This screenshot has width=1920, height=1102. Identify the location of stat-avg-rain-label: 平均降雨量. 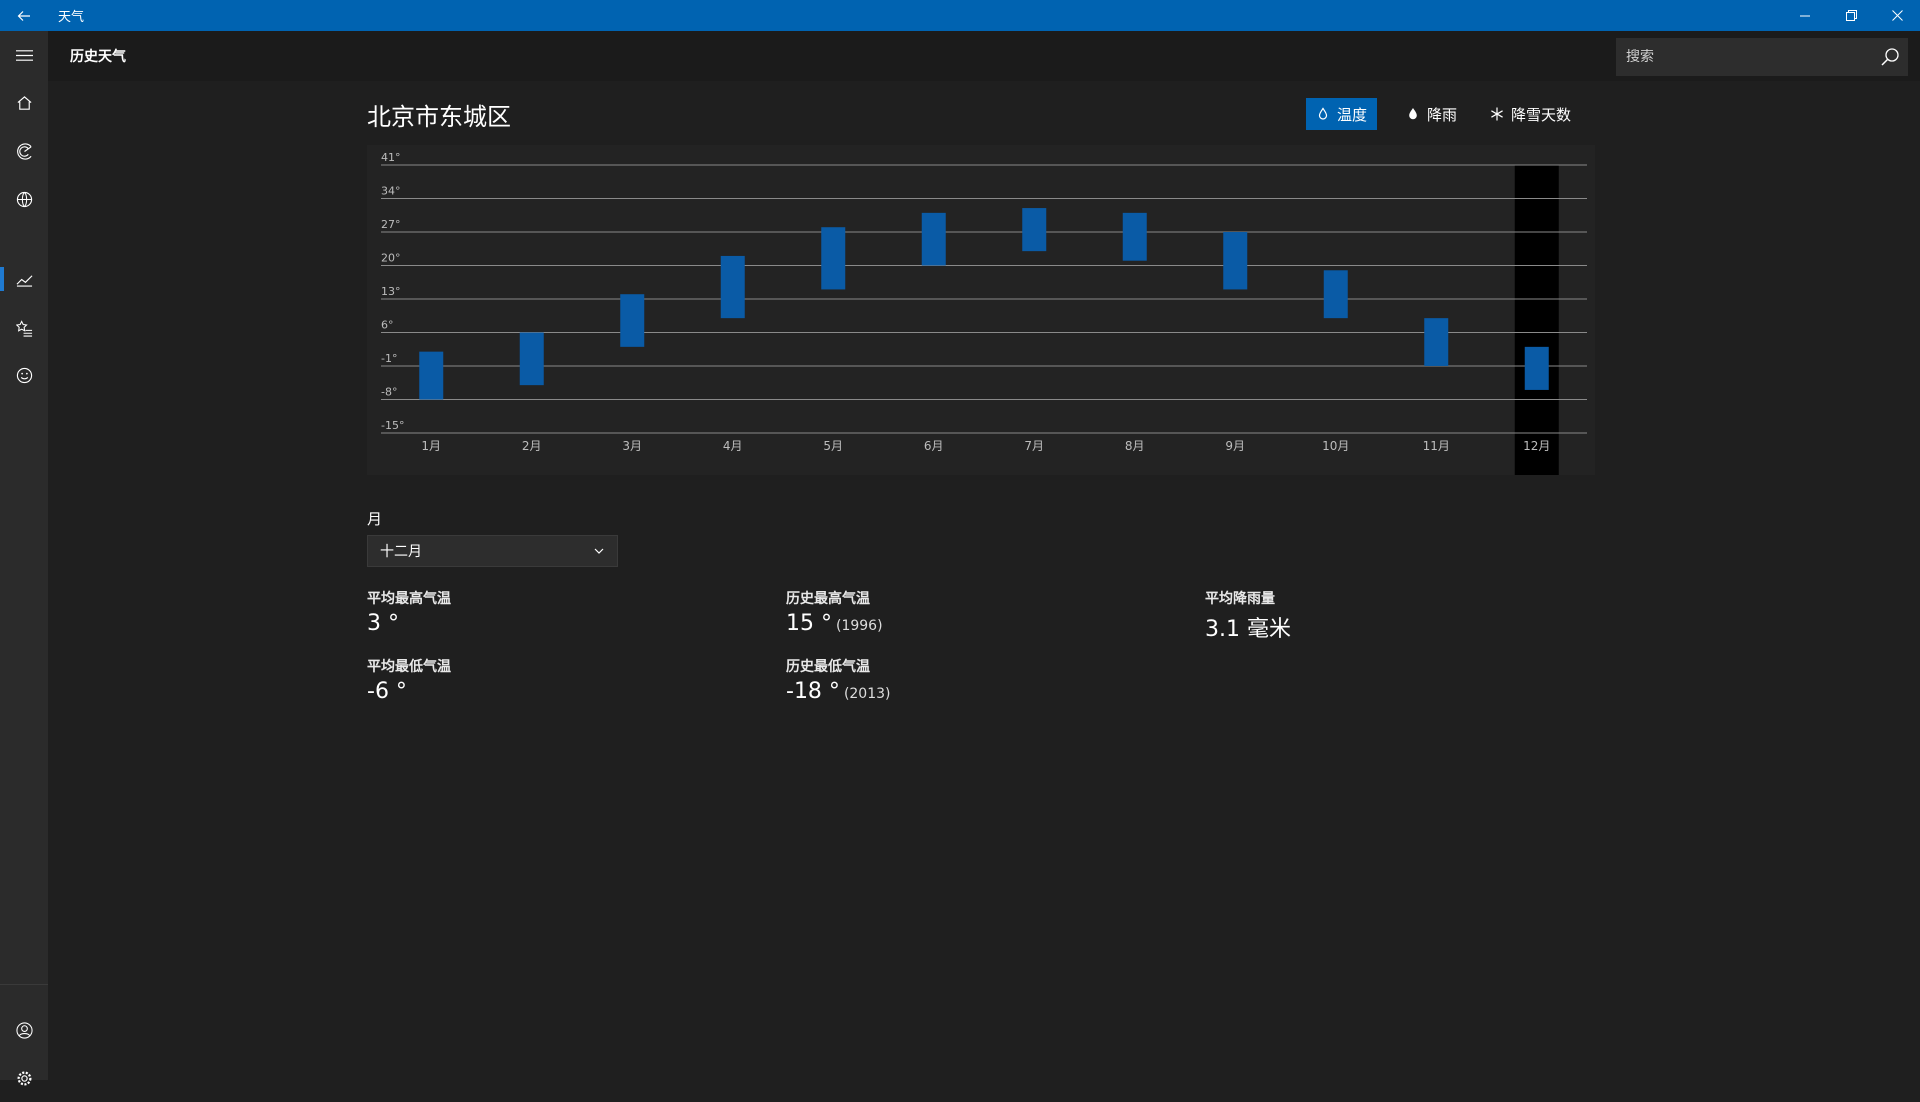
(1240, 599).